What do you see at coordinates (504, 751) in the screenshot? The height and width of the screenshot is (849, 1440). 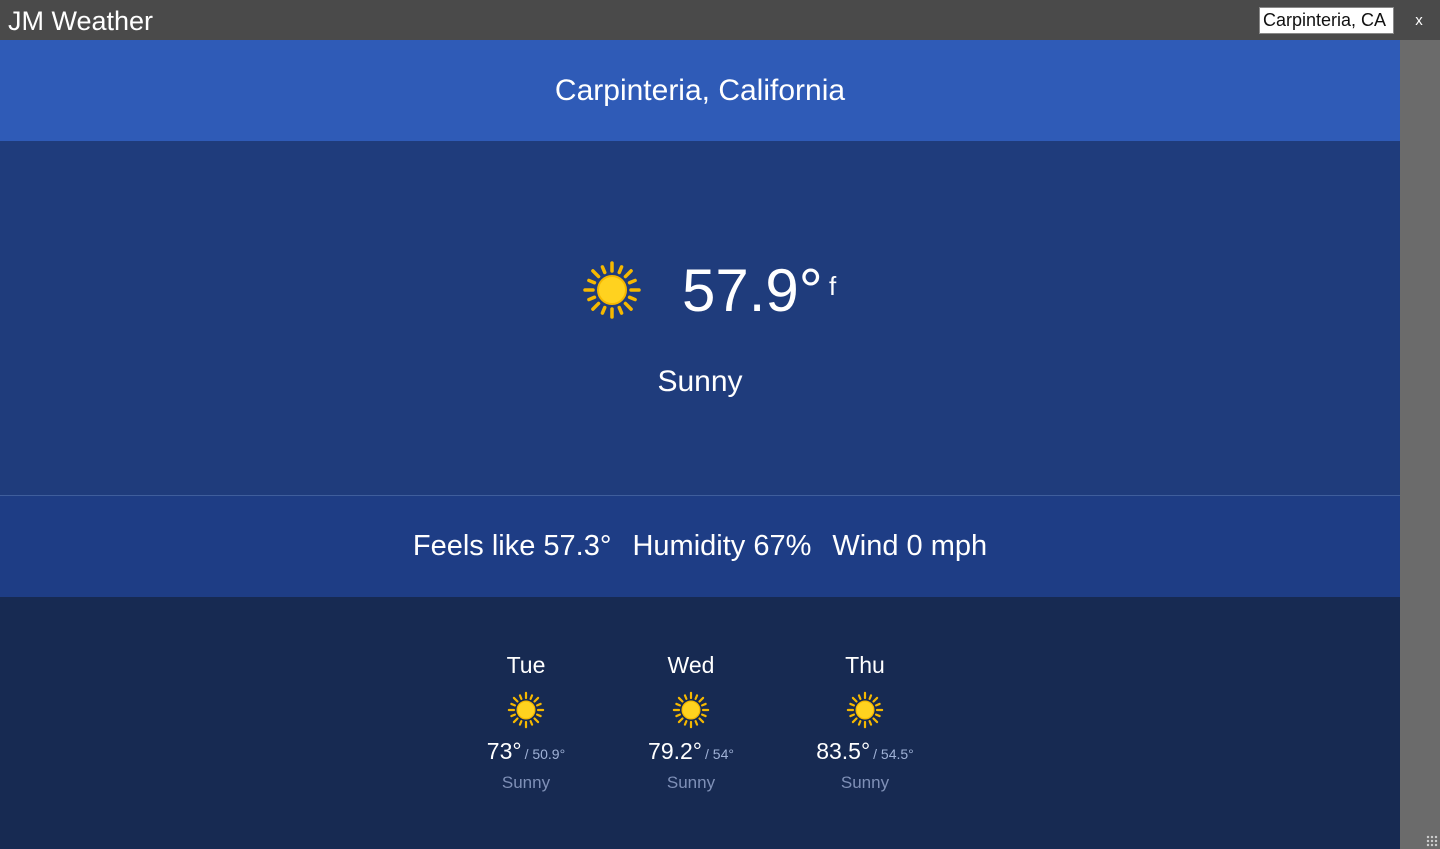 I see `forecast-high: 73°` at bounding box center [504, 751].